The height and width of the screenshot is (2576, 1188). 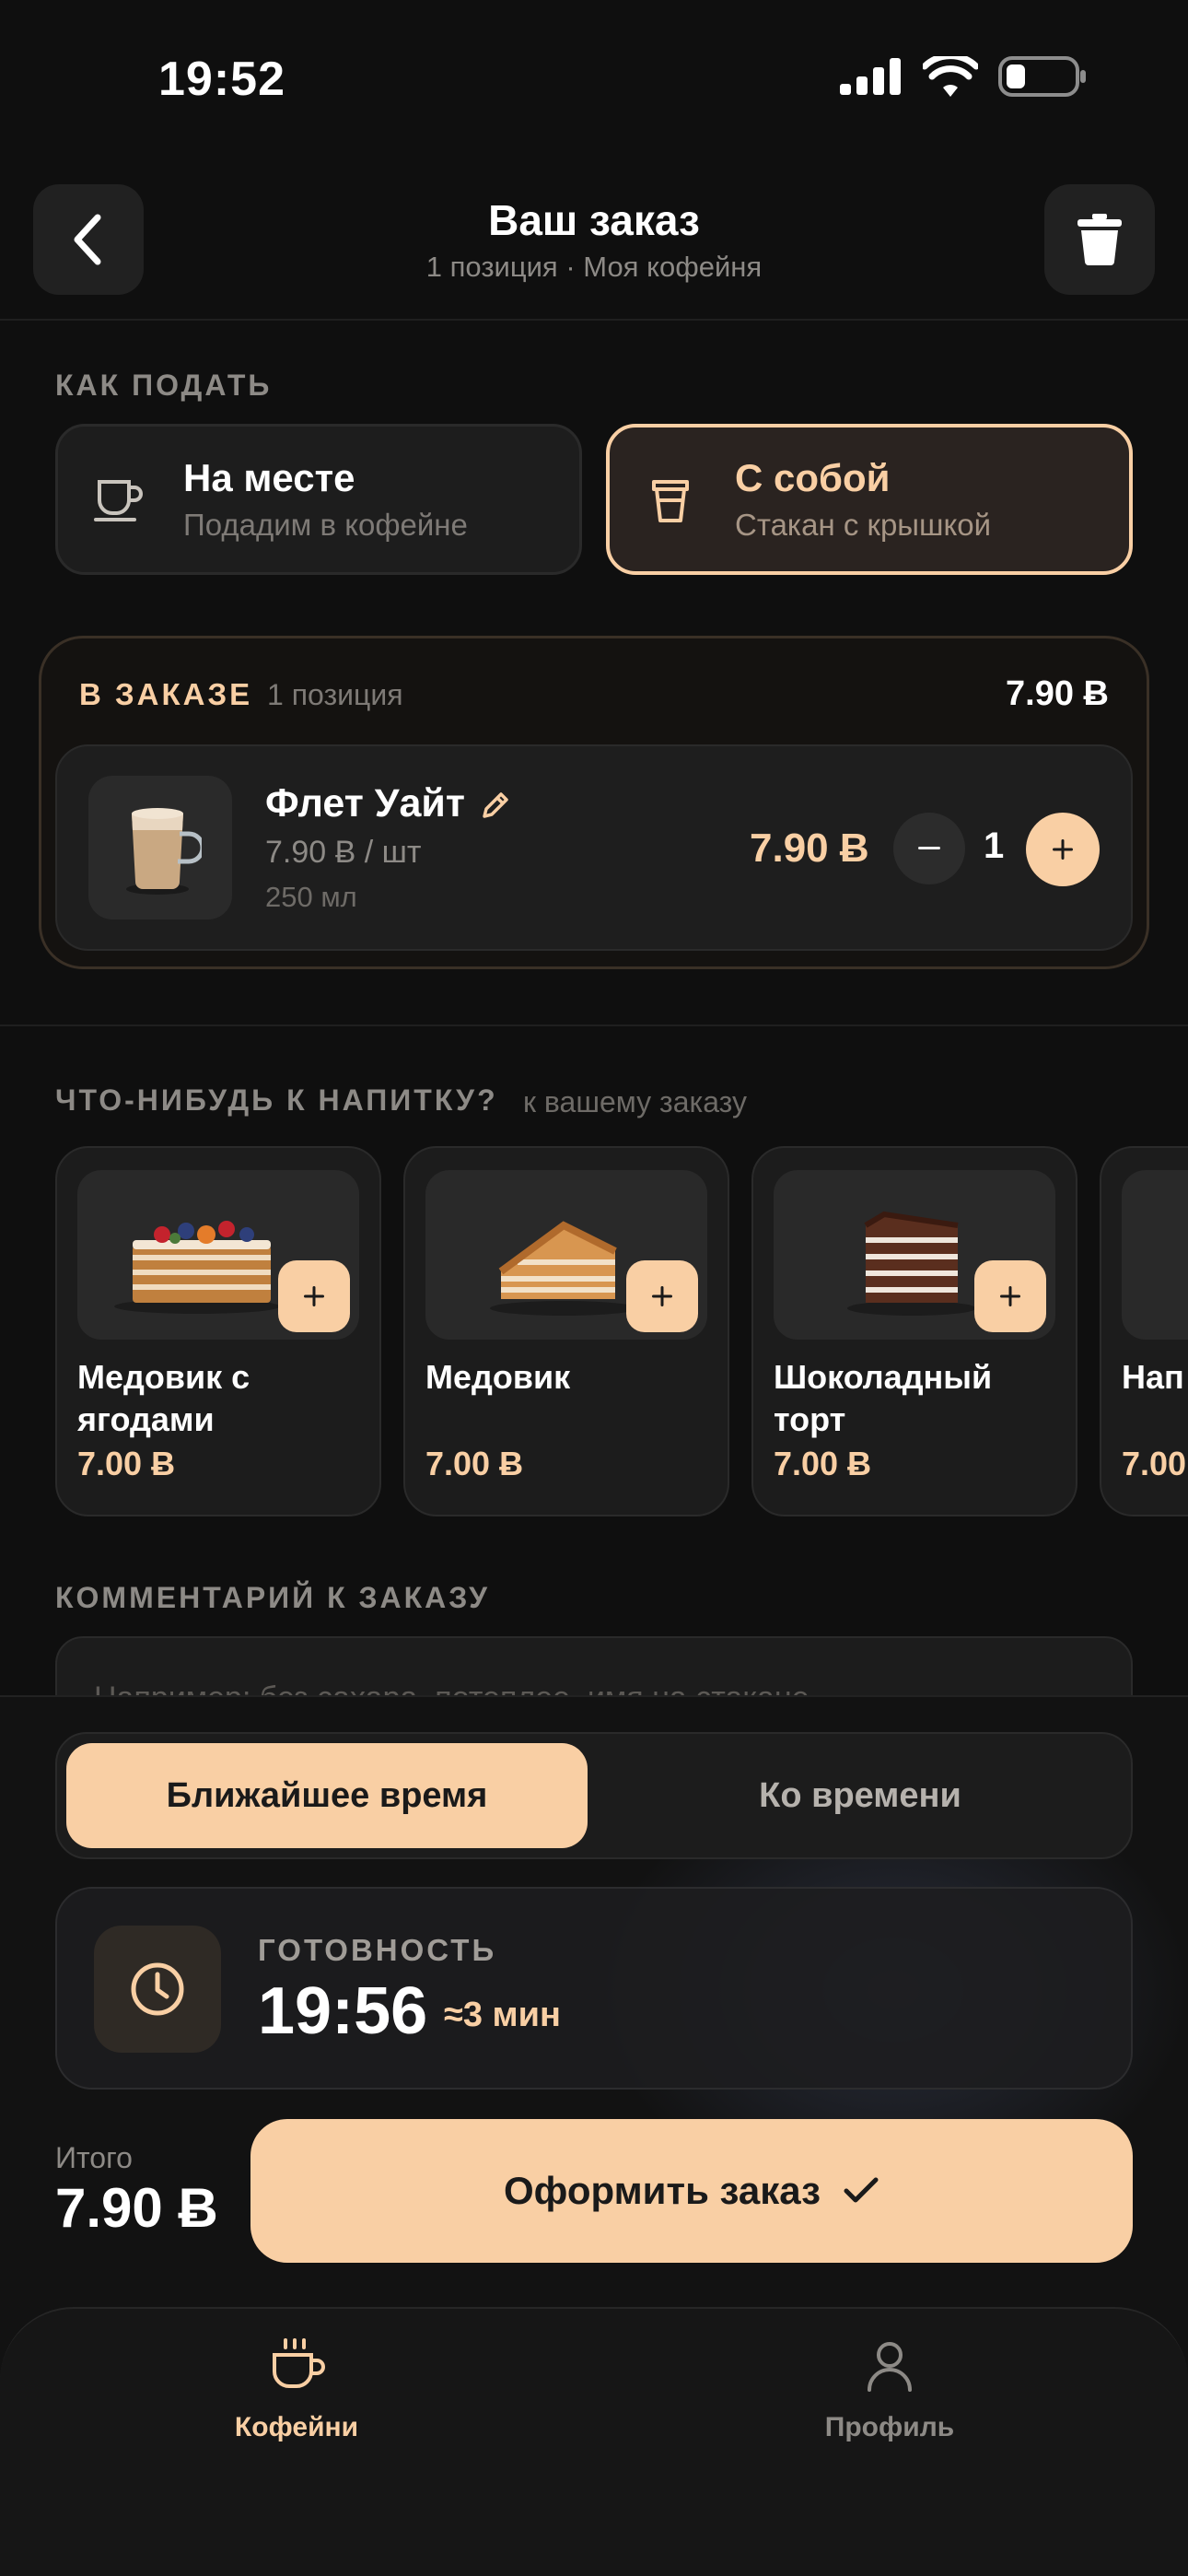 What do you see at coordinates (311, 897) in the screenshot?
I see `order-item-volume: 250 мл` at bounding box center [311, 897].